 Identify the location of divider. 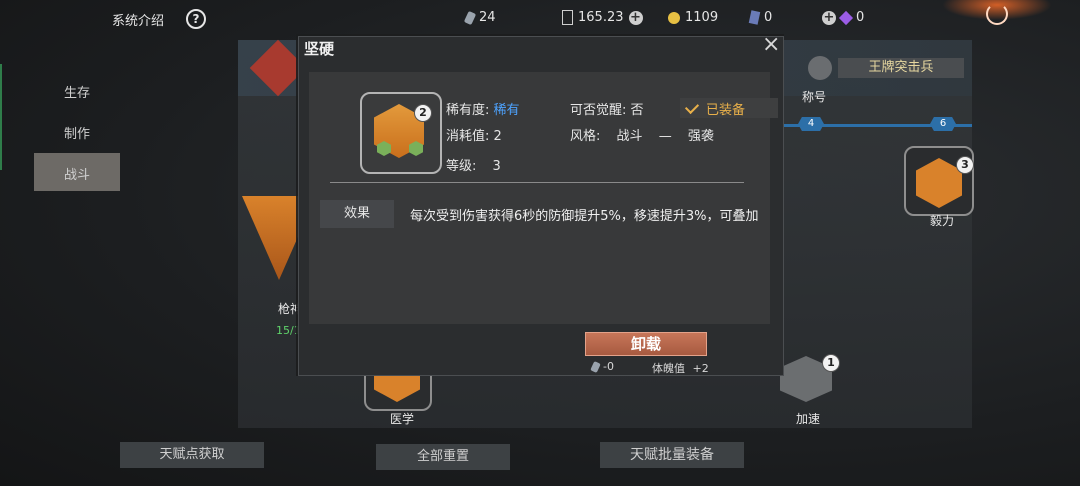
(537, 182).